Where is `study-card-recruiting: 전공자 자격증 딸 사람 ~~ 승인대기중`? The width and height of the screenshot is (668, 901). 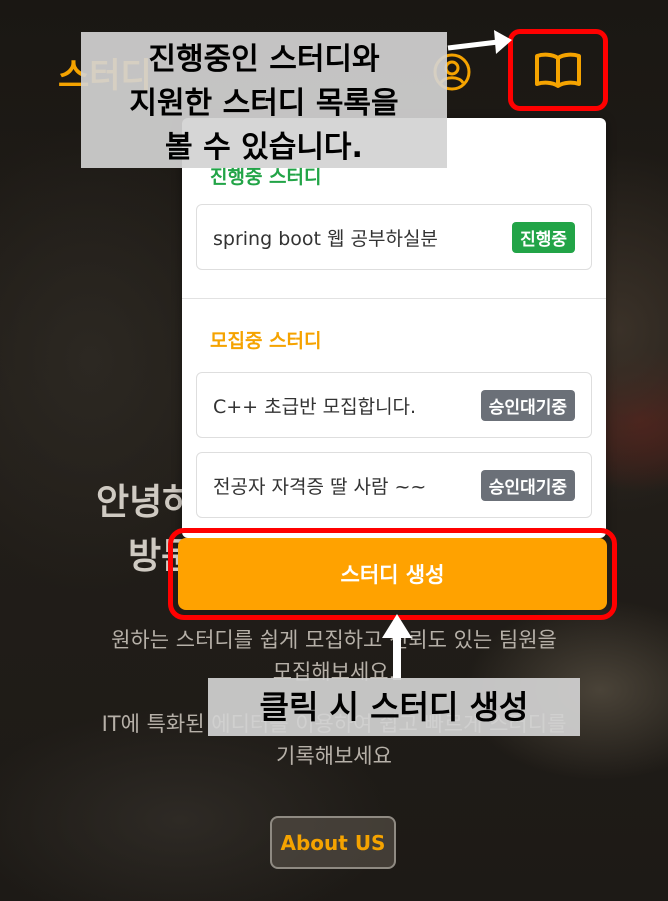
study-card-recruiting: 전공자 자격증 딸 사람 ~~ 승인대기중 is located at coordinates (394, 485).